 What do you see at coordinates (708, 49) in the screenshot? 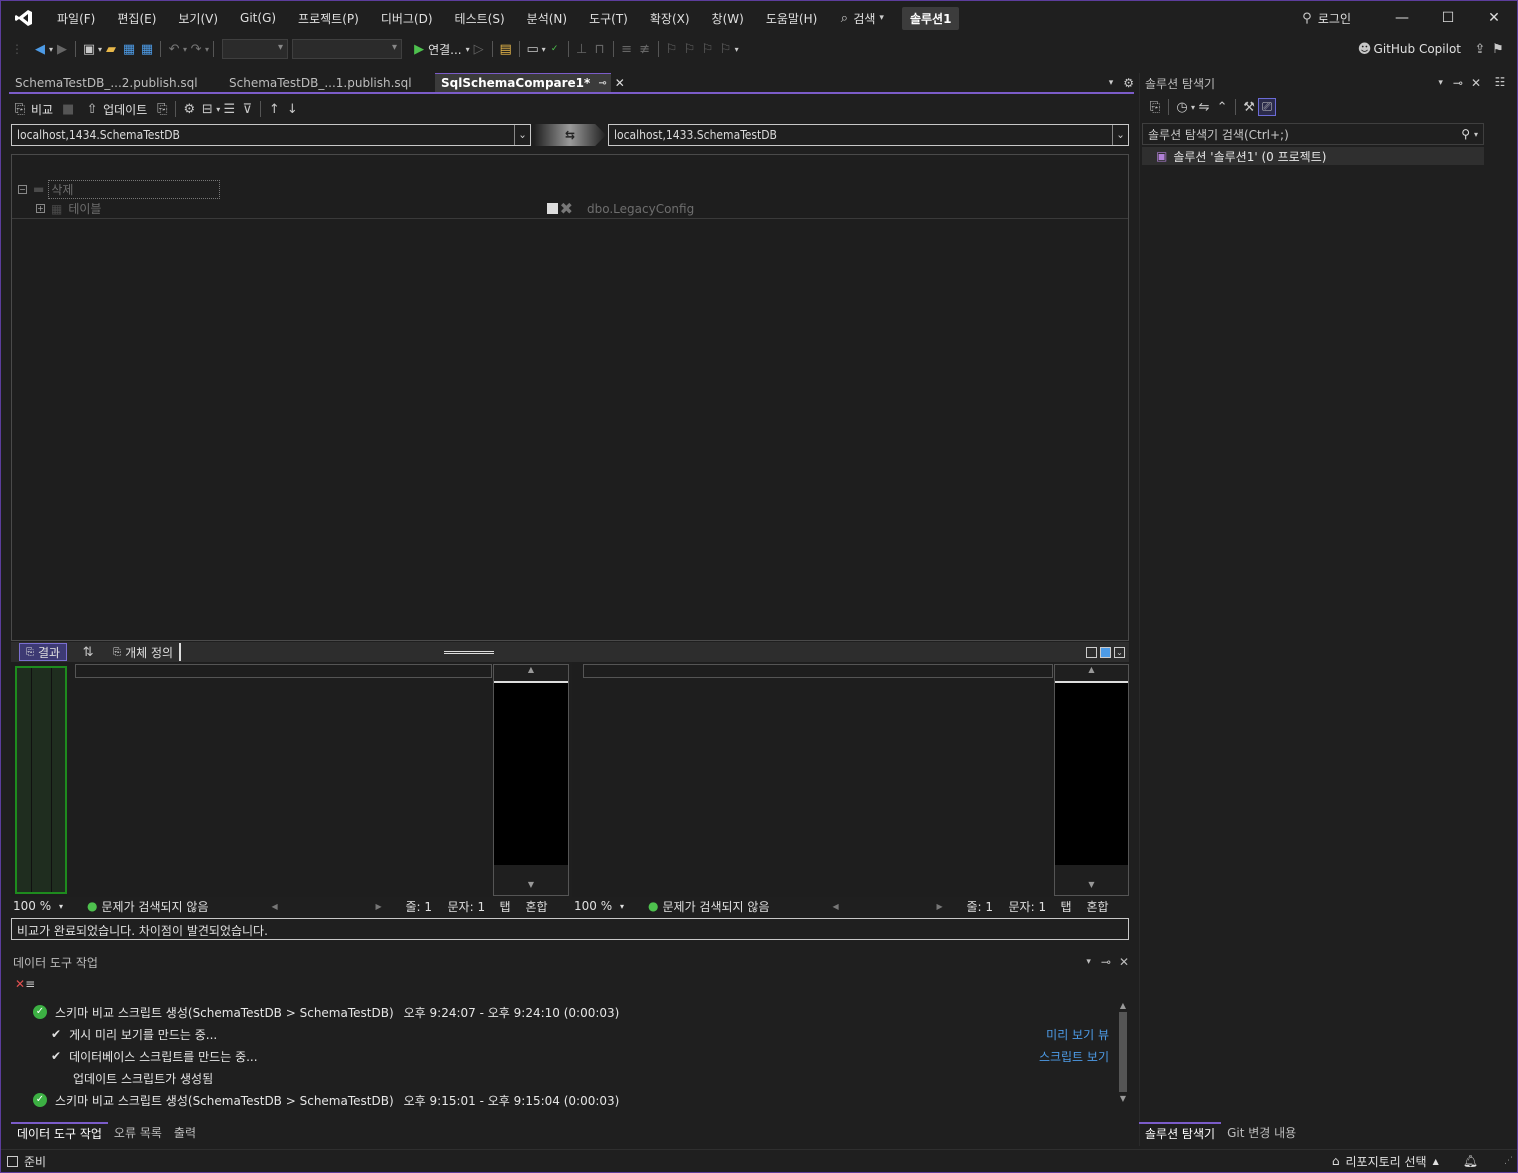
I see `bookmark-next-icon: ⚐` at bounding box center [708, 49].